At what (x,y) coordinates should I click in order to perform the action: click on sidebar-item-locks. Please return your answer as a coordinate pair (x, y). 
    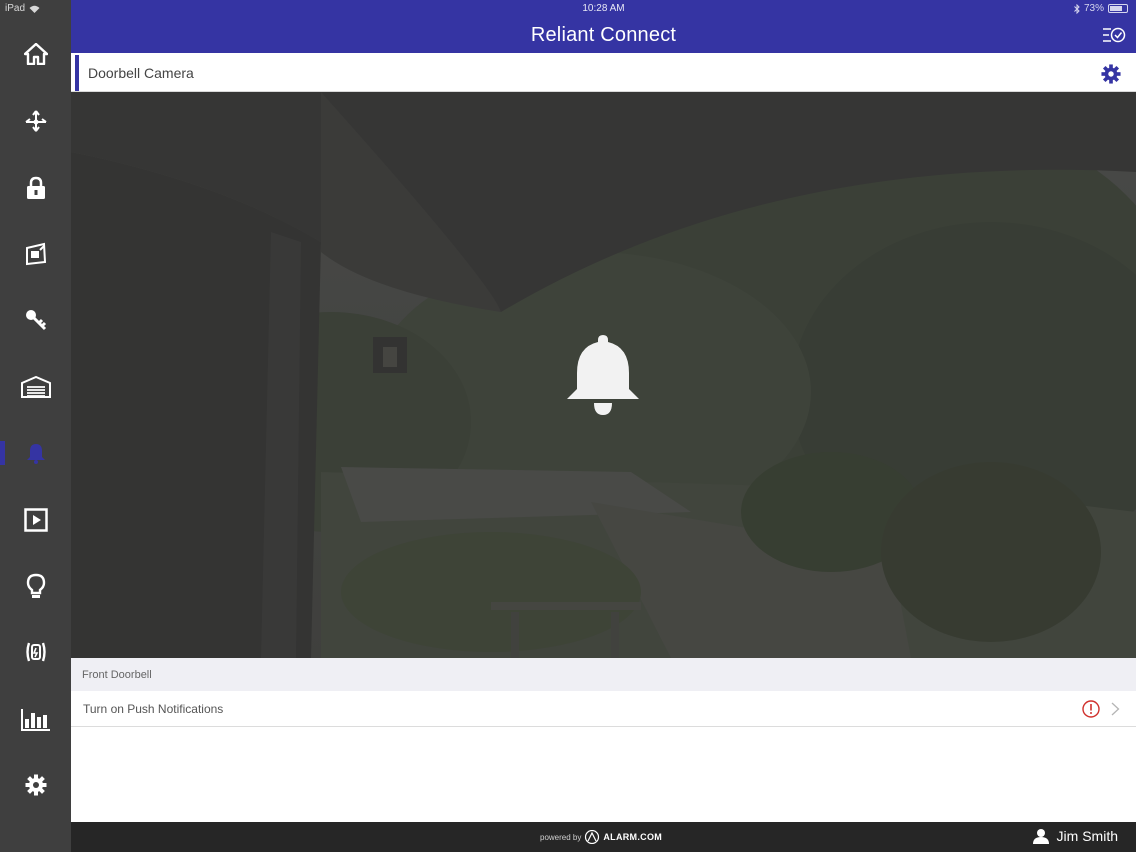
    Looking at the image, I should click on (35, 188).